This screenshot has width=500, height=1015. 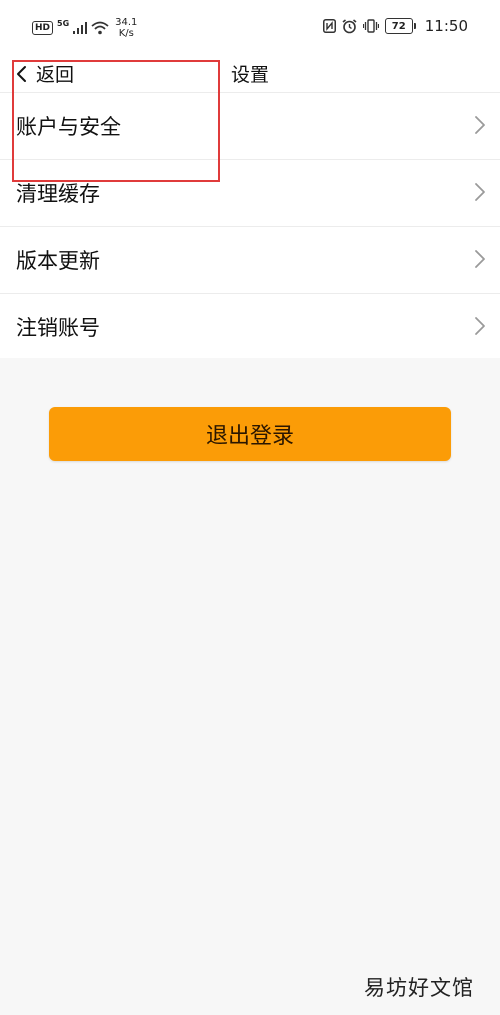 What do you see at coordinates (250, 434) in the screenshot?
I see `logout-button: 退出登录` at bounding box center [250, 434].